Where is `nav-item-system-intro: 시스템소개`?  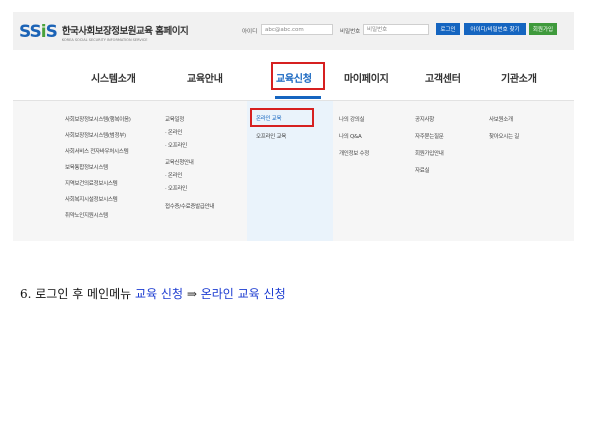
nav-item-system-intro: 시스템소개 is located at coordinates (113, 77).